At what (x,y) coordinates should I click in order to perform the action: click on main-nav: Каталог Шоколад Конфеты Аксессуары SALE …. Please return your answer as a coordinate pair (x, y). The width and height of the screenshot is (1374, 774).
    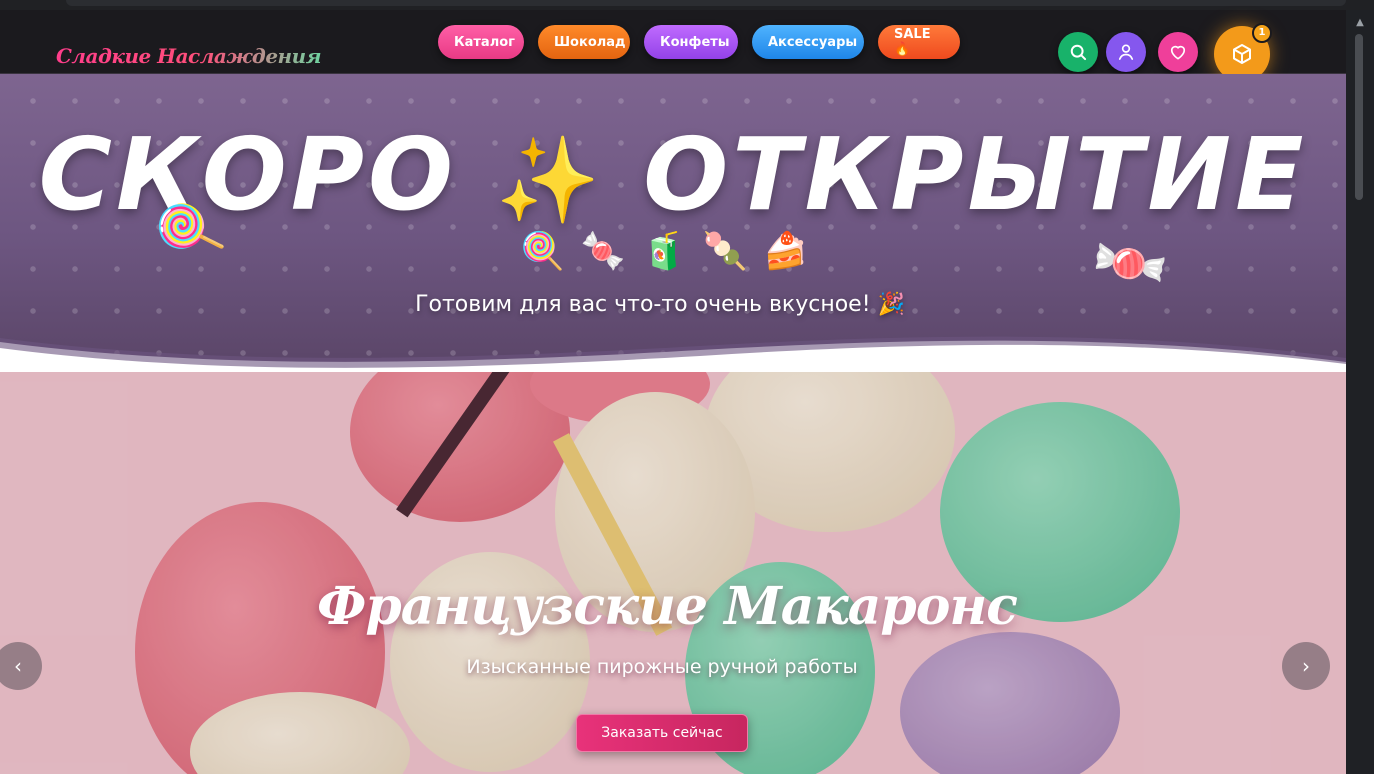
    Looking at the image, I should click on (699, 42).